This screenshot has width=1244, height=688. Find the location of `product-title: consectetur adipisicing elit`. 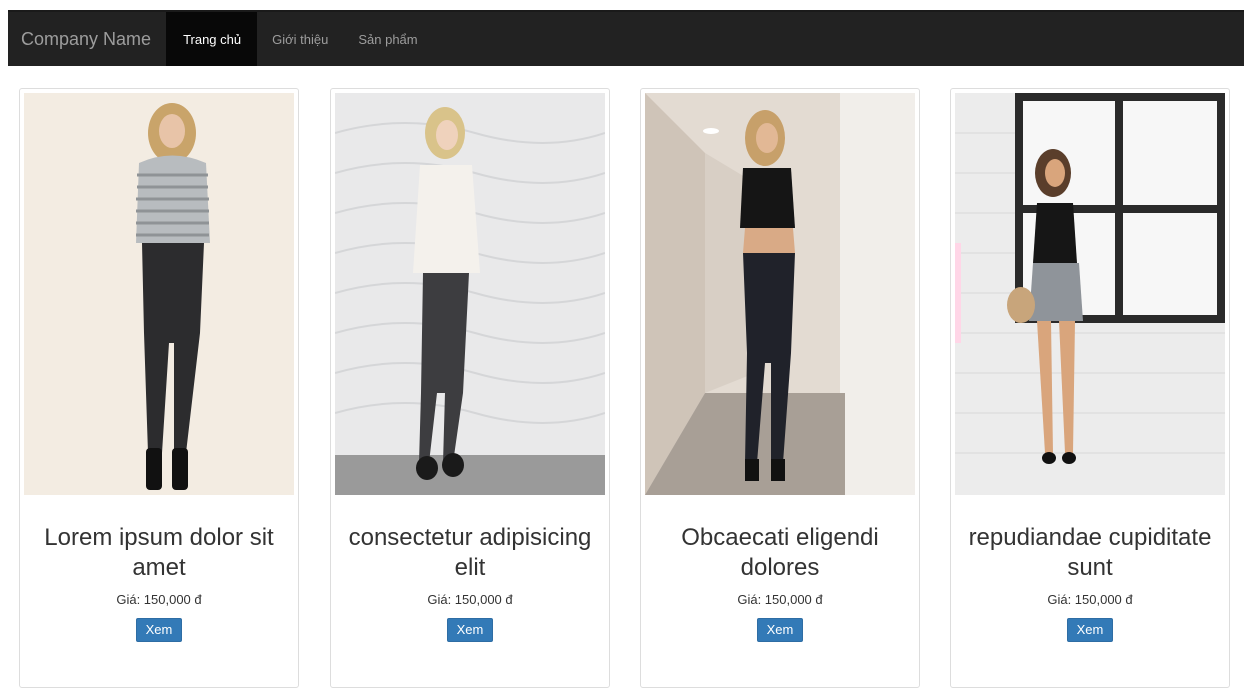

product-title: consectetur adipisicing elit is located at coordinates (470, 552).